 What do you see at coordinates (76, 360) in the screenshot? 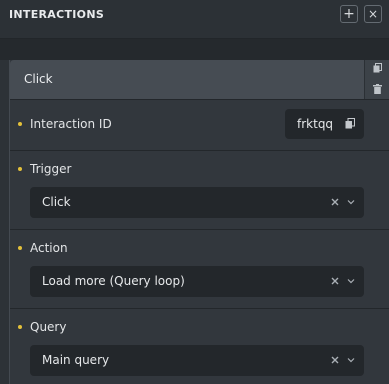
I see `query-value: Main query` at bounding box center [76, 360].